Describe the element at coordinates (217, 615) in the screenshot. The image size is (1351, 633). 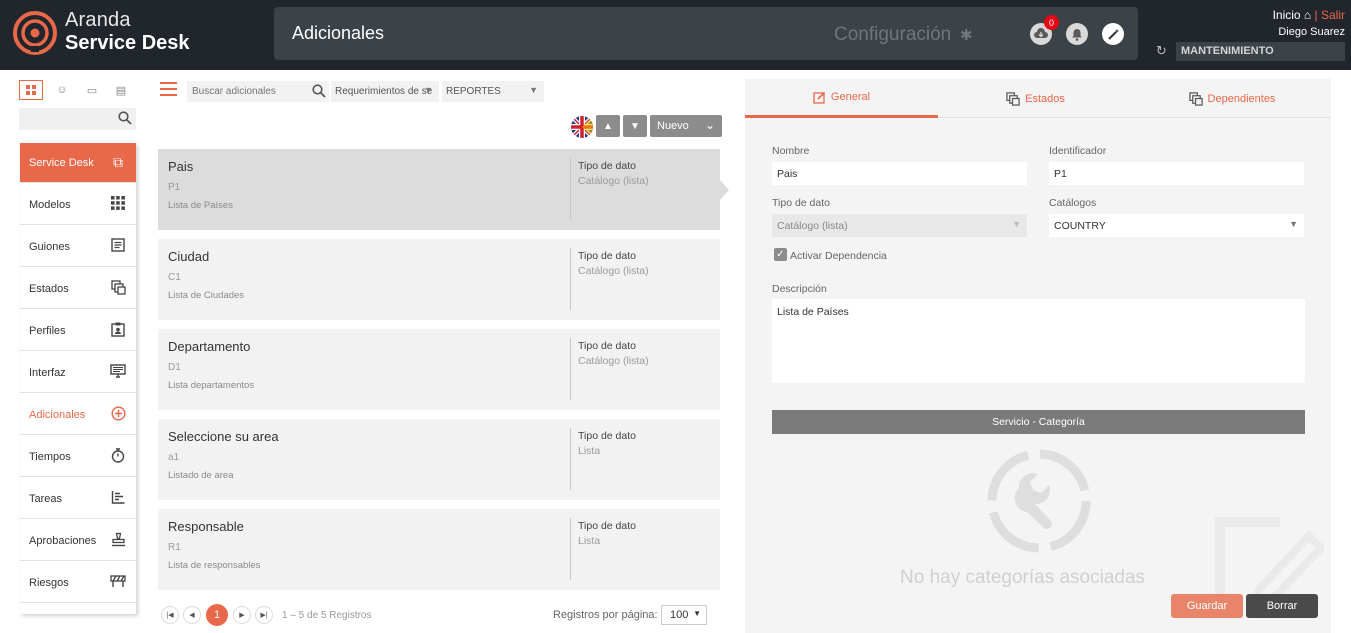
I see `page-number-current: 1` at that location.